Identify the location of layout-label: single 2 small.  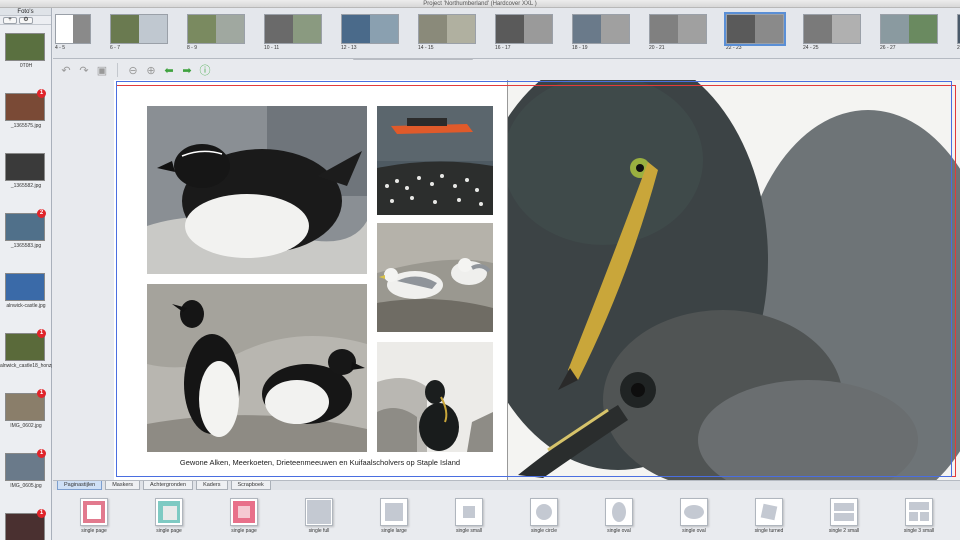
(844, 531).